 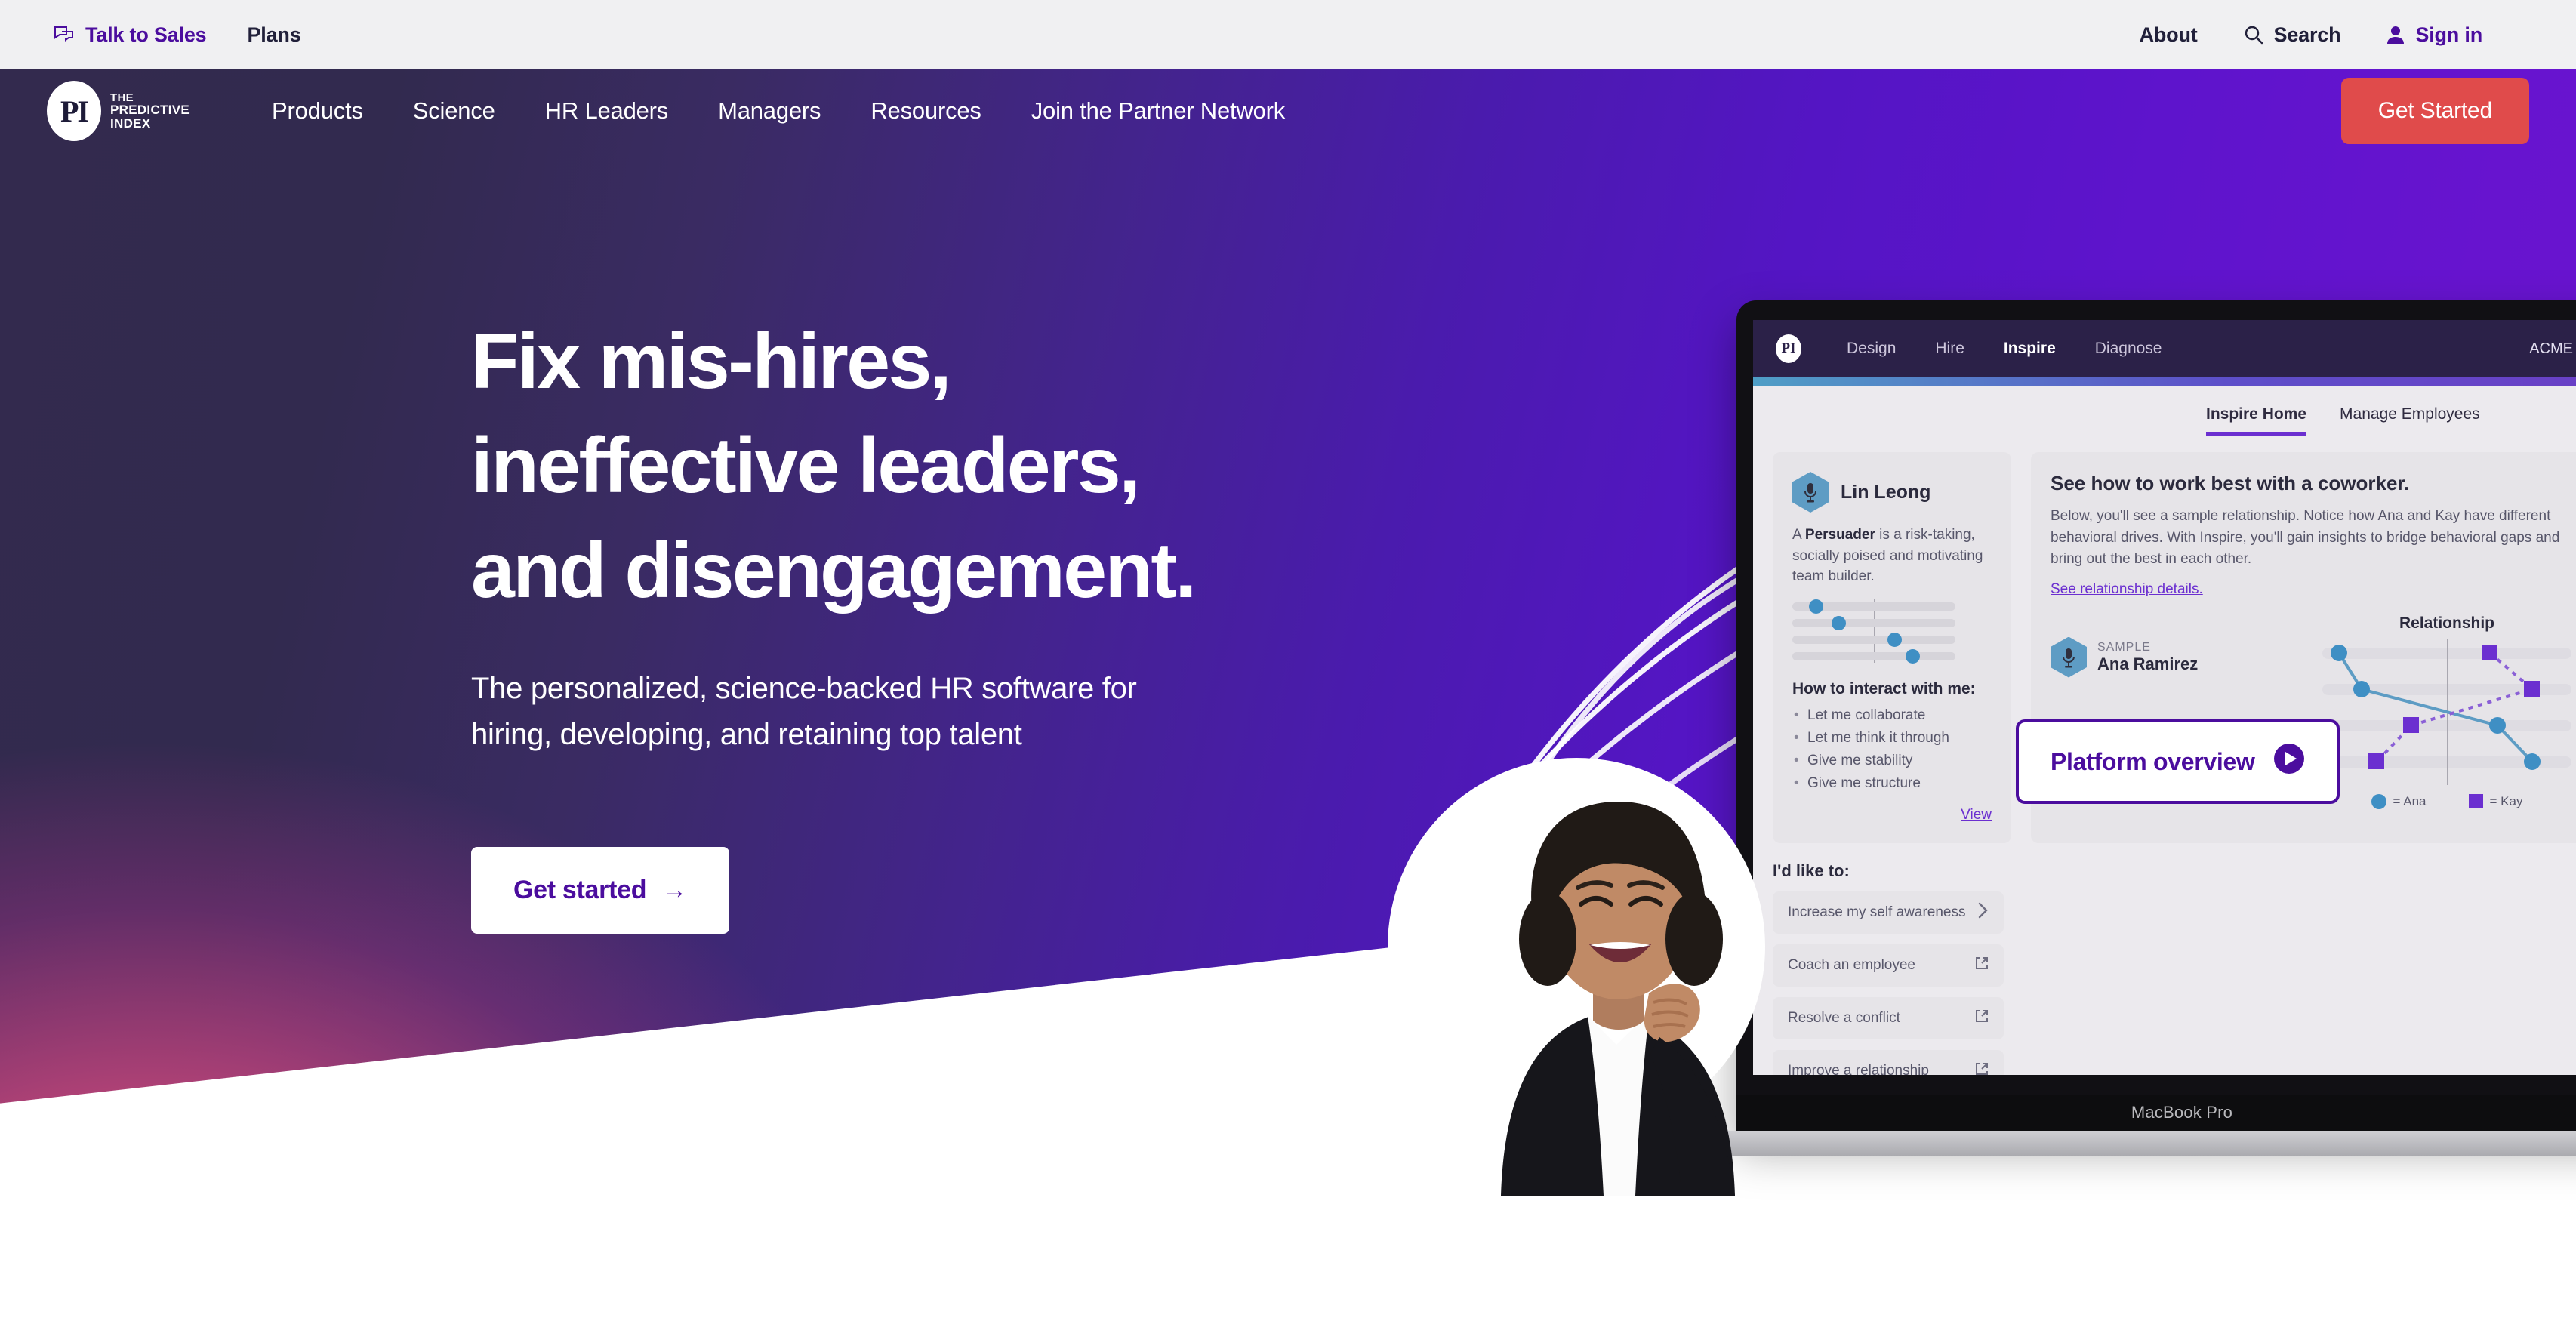 What do you see at coordinates (1892, 783) in the screenshot?
I see `how-item: Give me structure` at bounding box center [1892, 783].